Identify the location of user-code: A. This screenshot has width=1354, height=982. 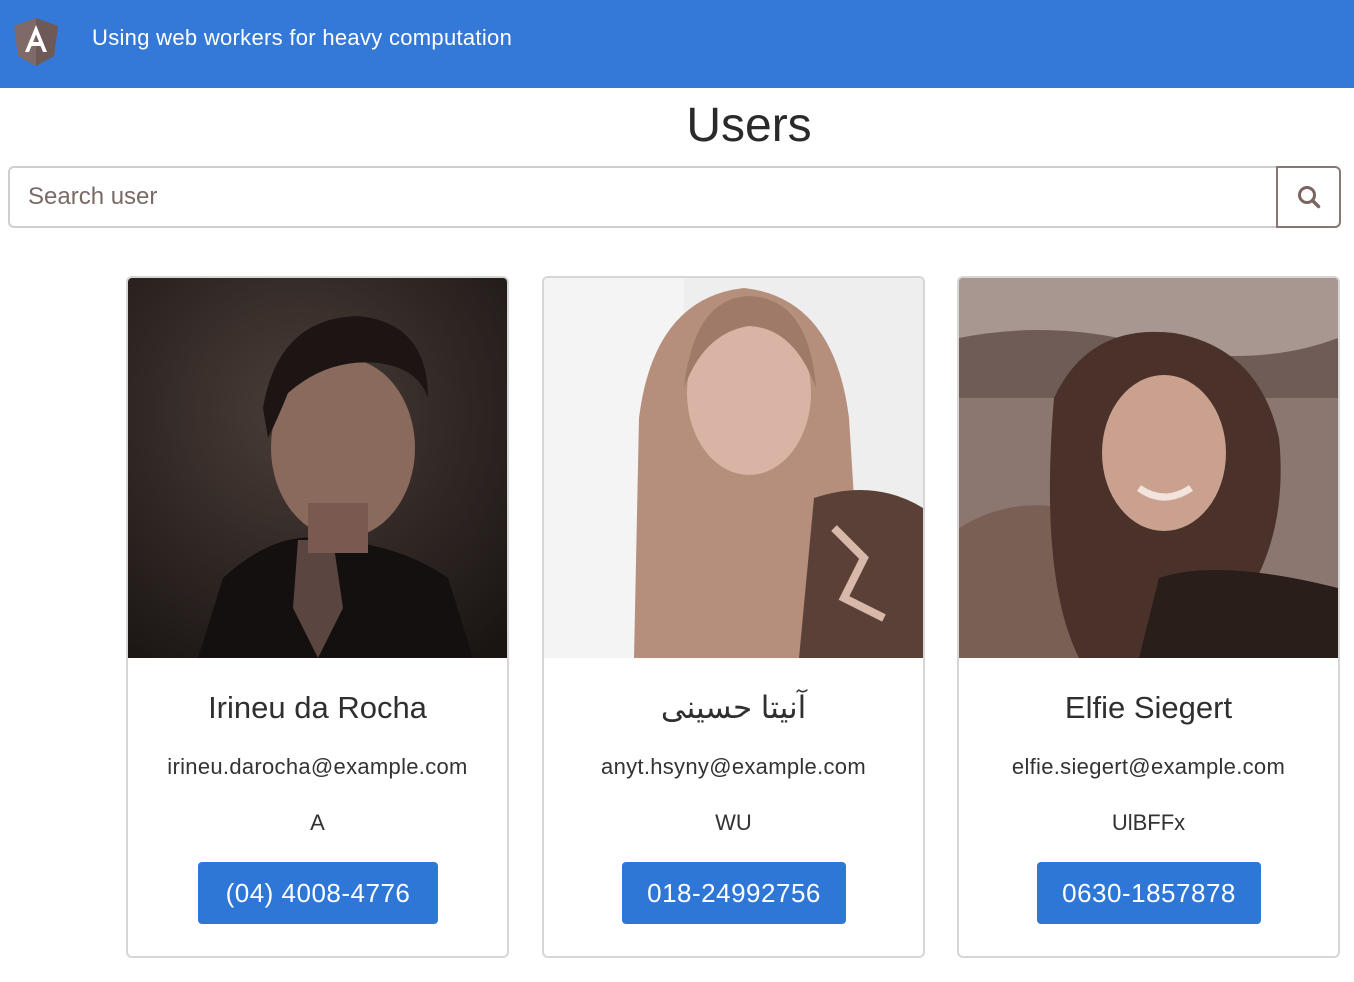
(317, 822).